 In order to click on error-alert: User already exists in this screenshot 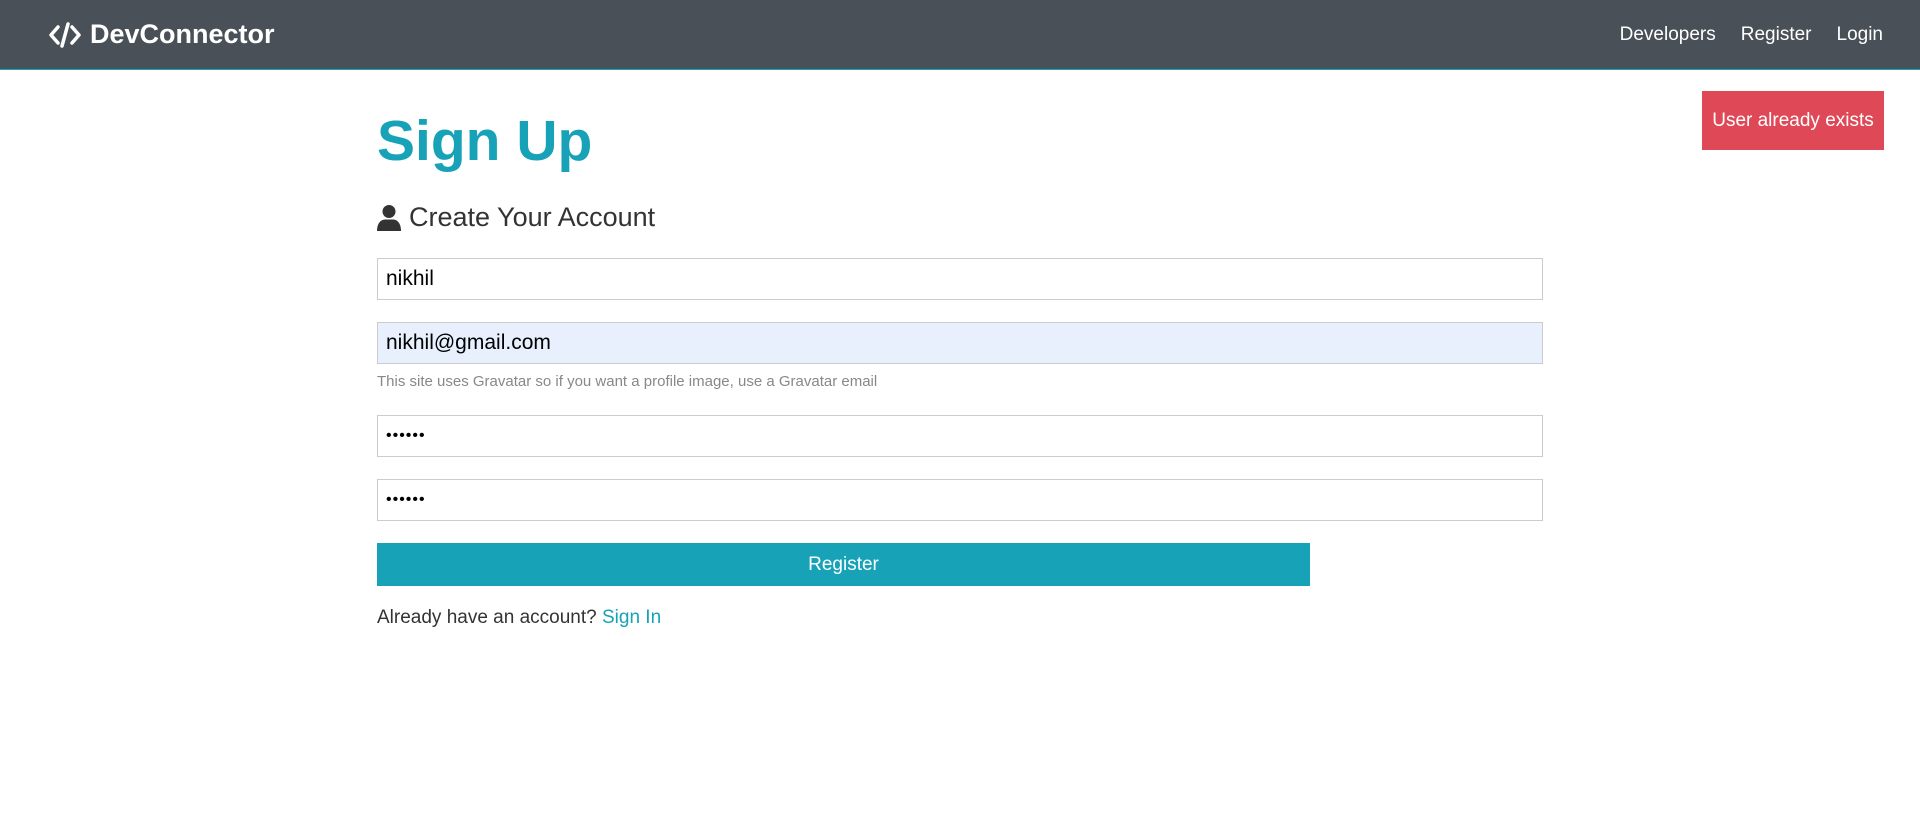, I will do `click(1793, 120)`.